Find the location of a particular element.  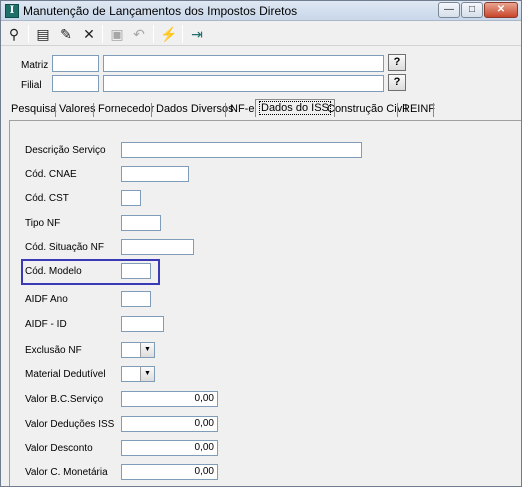

aidf-id-field is located at coordinates (142, 324).